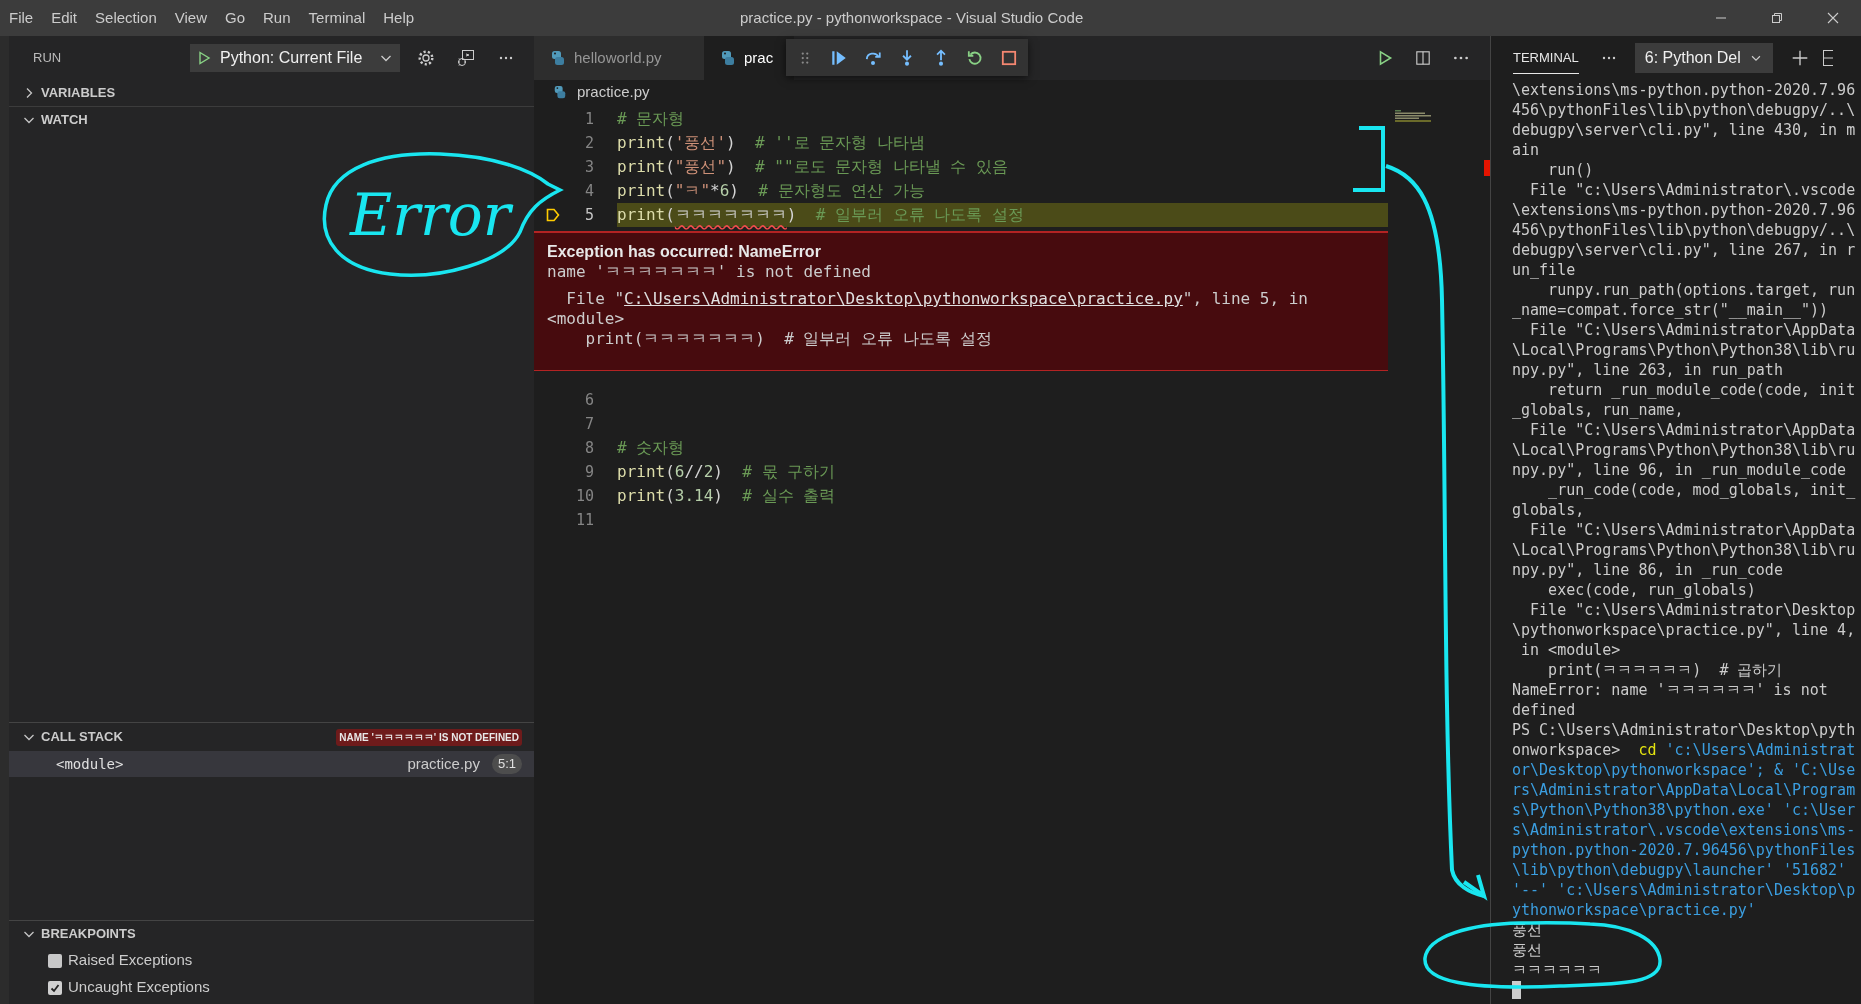  I want to click on error-marker, so click(1487, 168).